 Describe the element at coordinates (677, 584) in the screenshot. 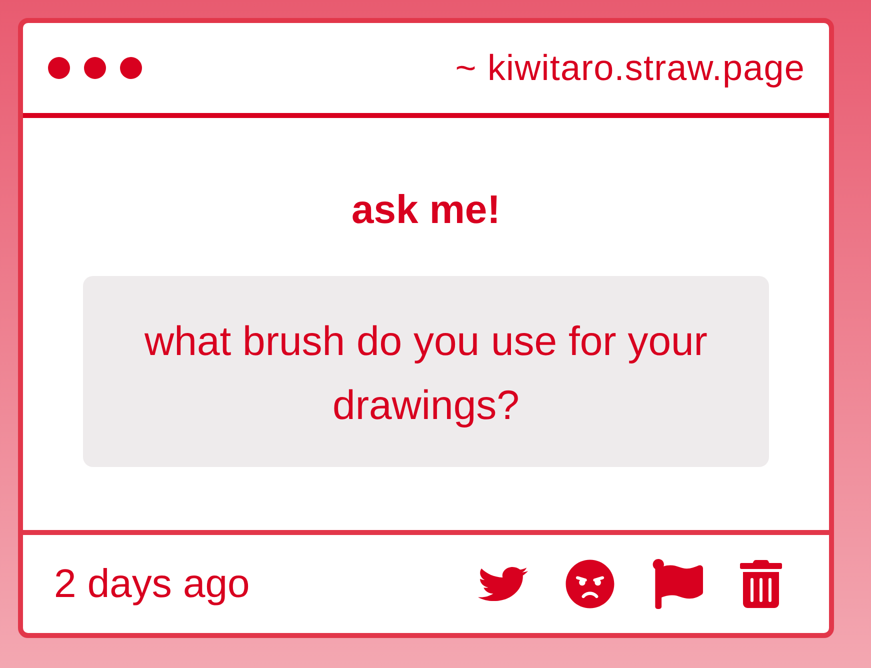

I see `flag-icon` at that location.